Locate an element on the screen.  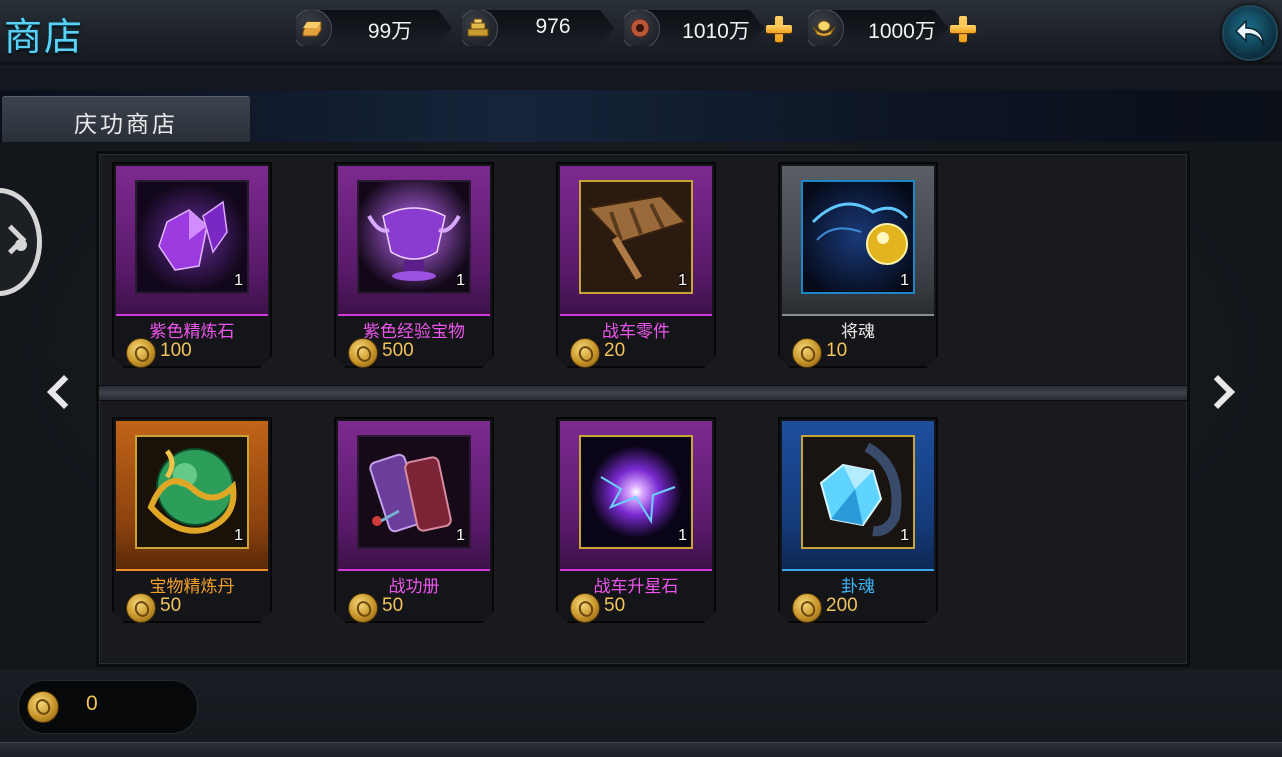
shop-item-card: 1 将魂 10 is located at coordinates (858, 265).